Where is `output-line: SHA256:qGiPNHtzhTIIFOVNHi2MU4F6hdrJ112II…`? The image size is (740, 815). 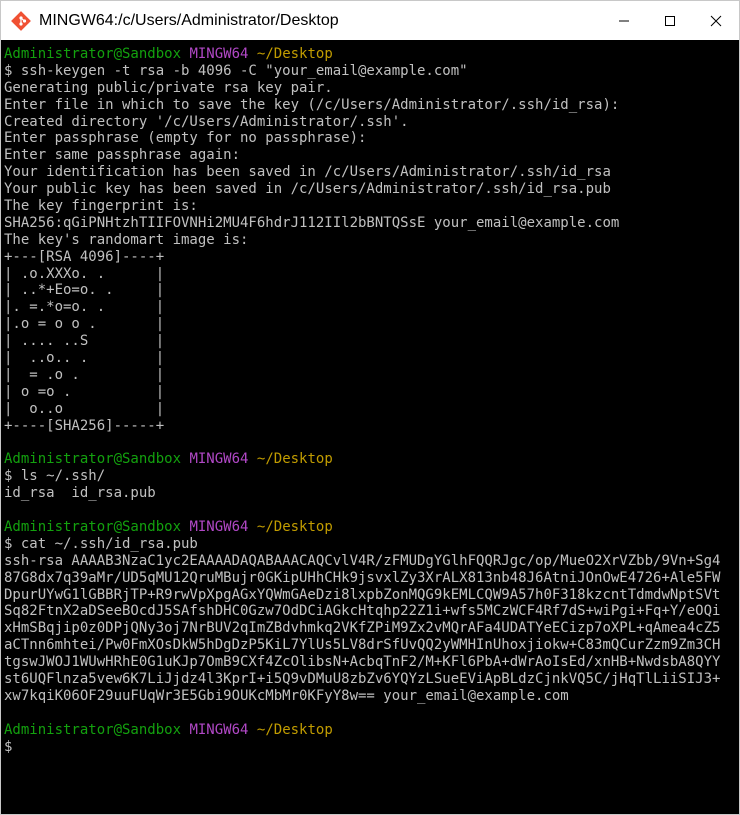 output-line: SHA256:qGiPNHtzhTIIFOVNHi2MU4F6hdrJ112II… is located at coordinates (312, 222).